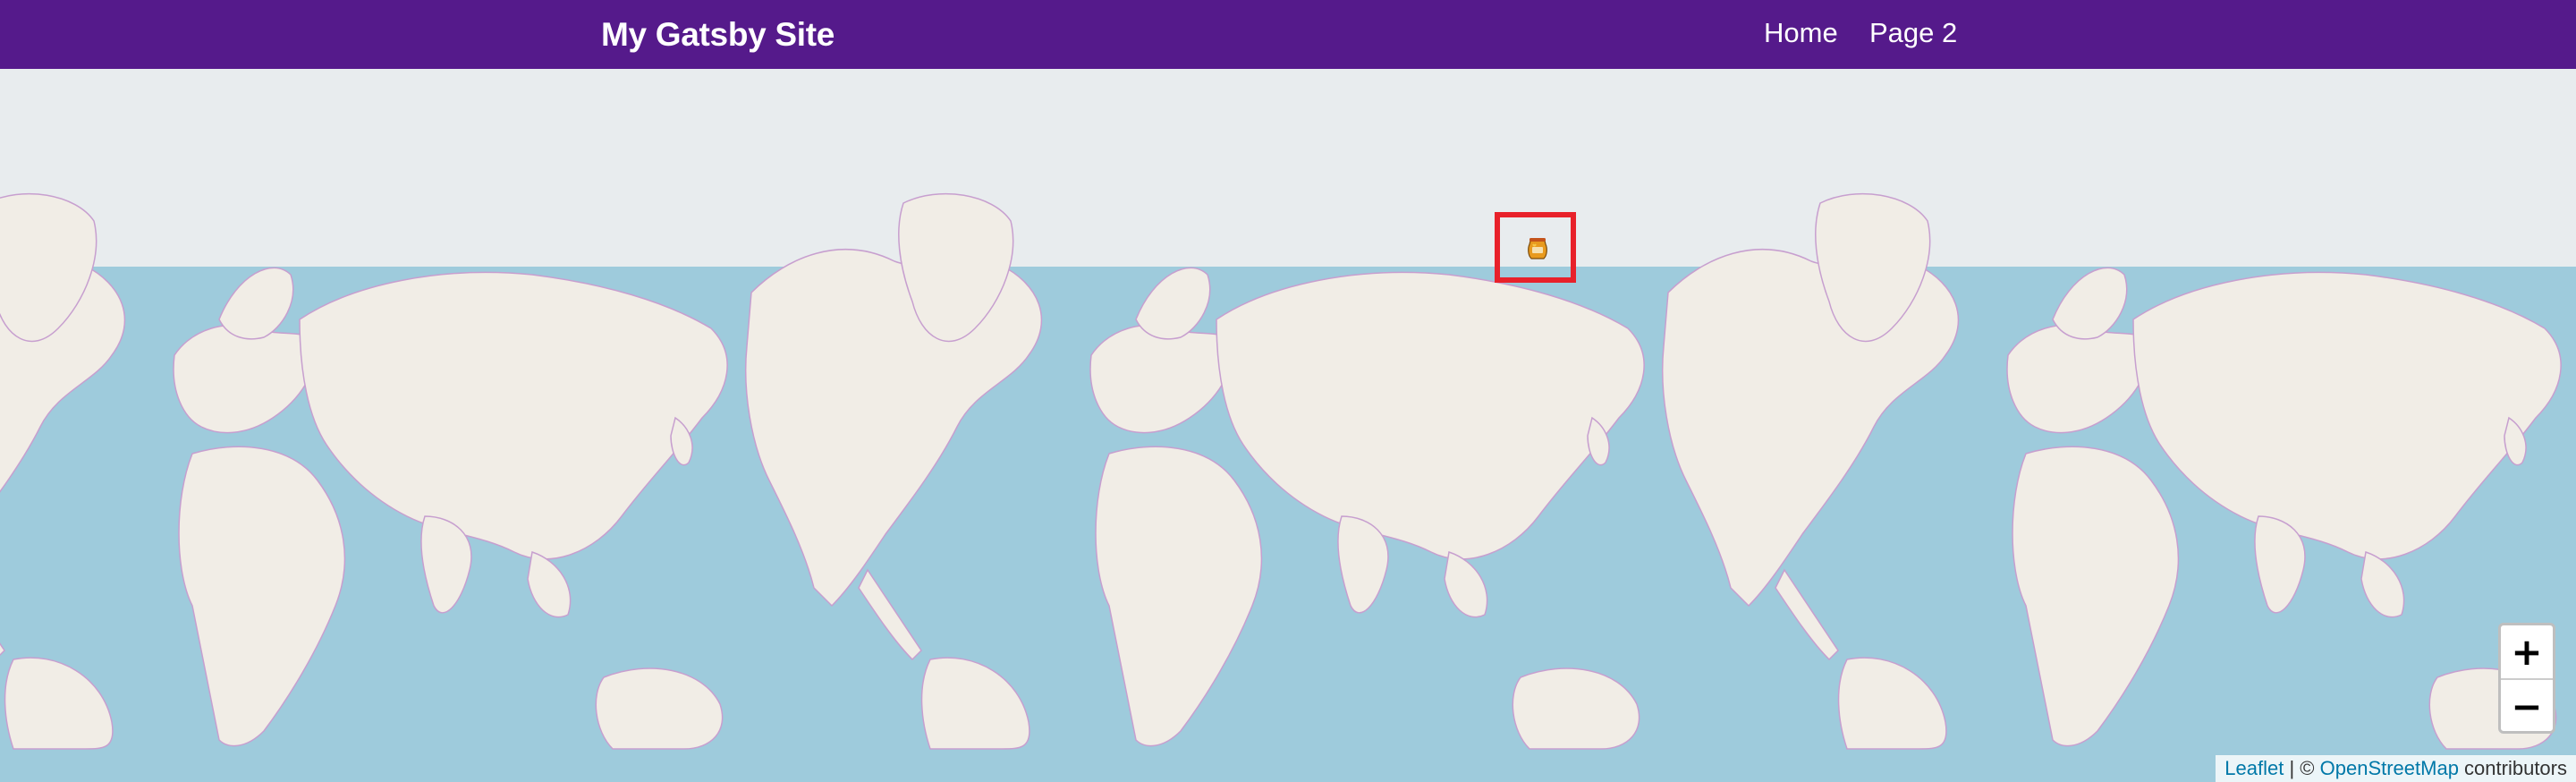 The width and height of the screenshot is (2576, 782). Describe the element at coordinates (2389, 768) in the screenshot. I see `openstreetmap-link: OpenStreetMap` at that location.